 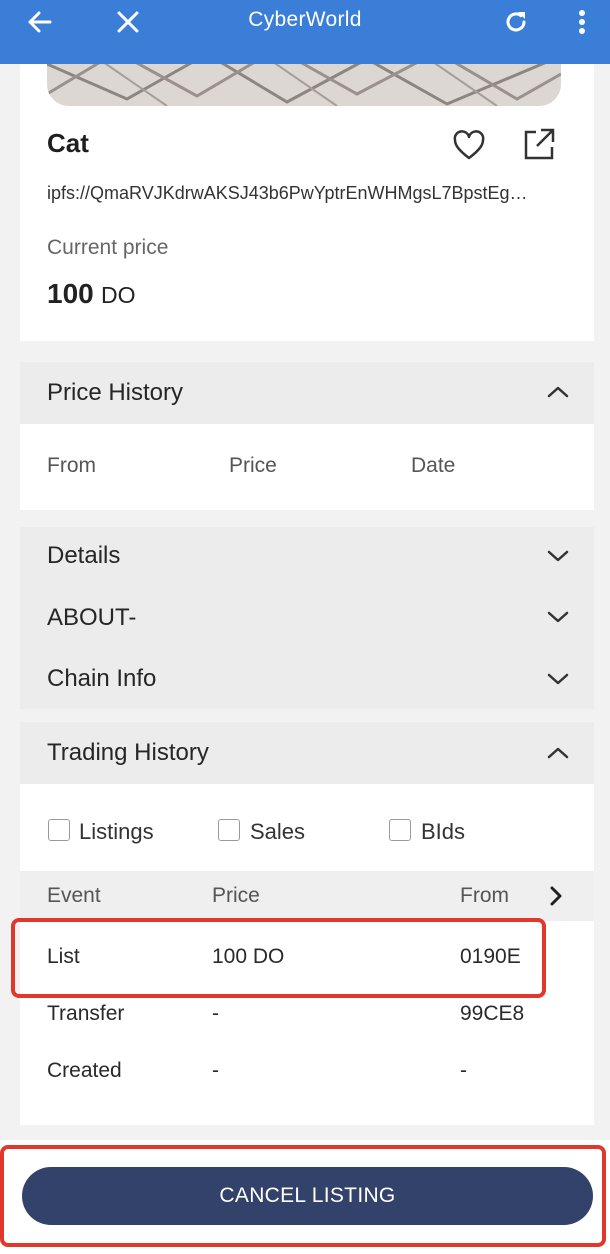 What do you see at coordinates (463, 1070) in the screenshot?
I see `row3-from: -` at bounding box center [463, 1070].